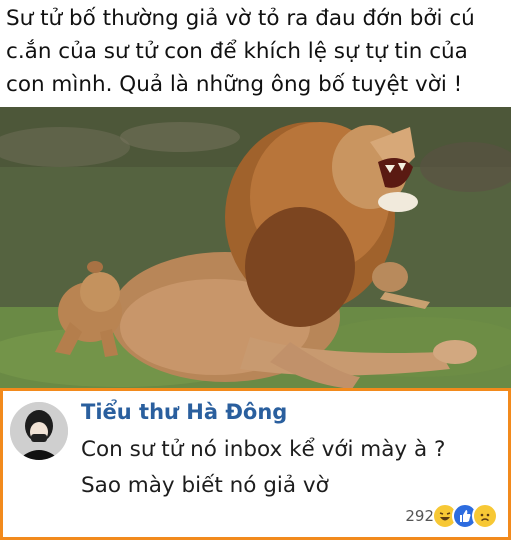  I want to click on comment-author: Tiểu thư Hà Đông, so click(184, 412).